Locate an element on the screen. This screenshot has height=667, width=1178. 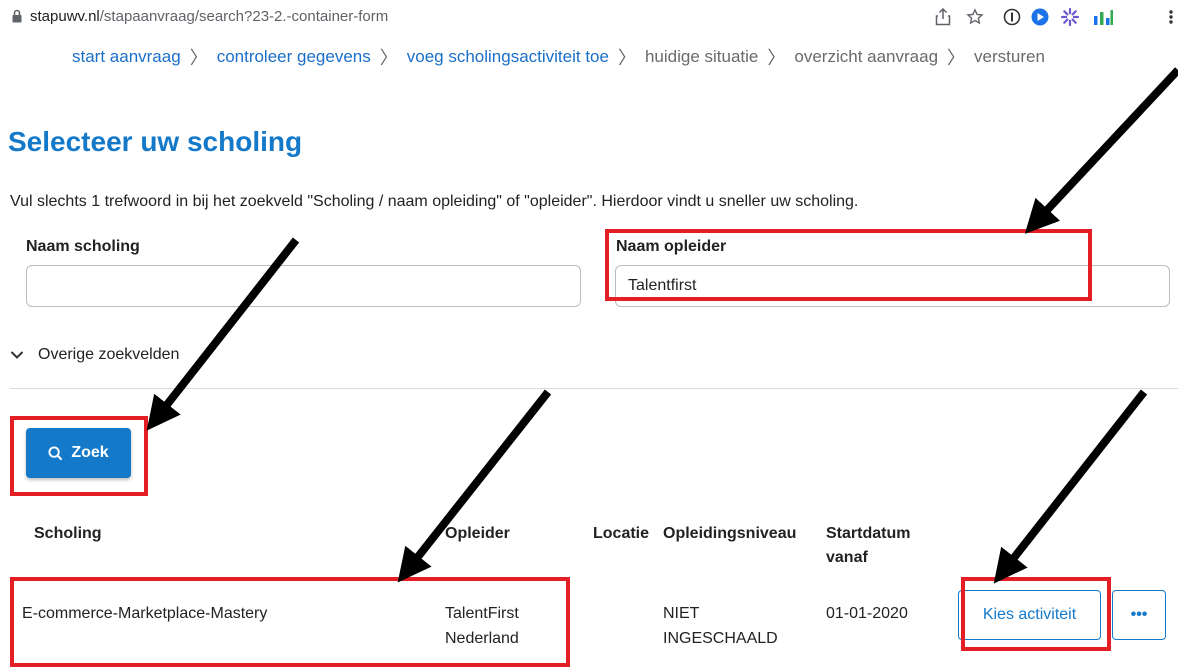
page-title: Selecteer uw scholing is located at coordinates (155, 141).